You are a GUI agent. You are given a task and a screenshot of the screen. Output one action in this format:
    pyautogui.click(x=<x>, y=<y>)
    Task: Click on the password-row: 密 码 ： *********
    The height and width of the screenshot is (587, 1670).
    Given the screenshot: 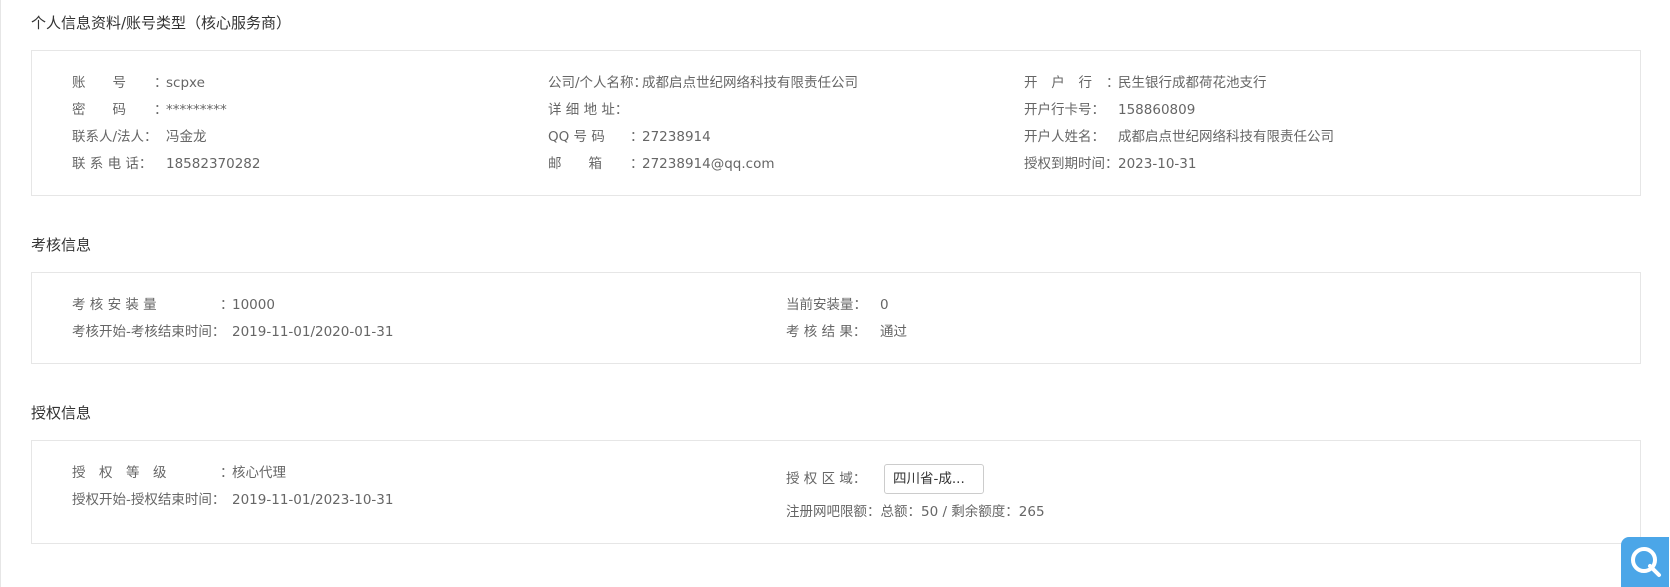 What is the action you would take?
    pyautogui.click(x=149, y=110)
    